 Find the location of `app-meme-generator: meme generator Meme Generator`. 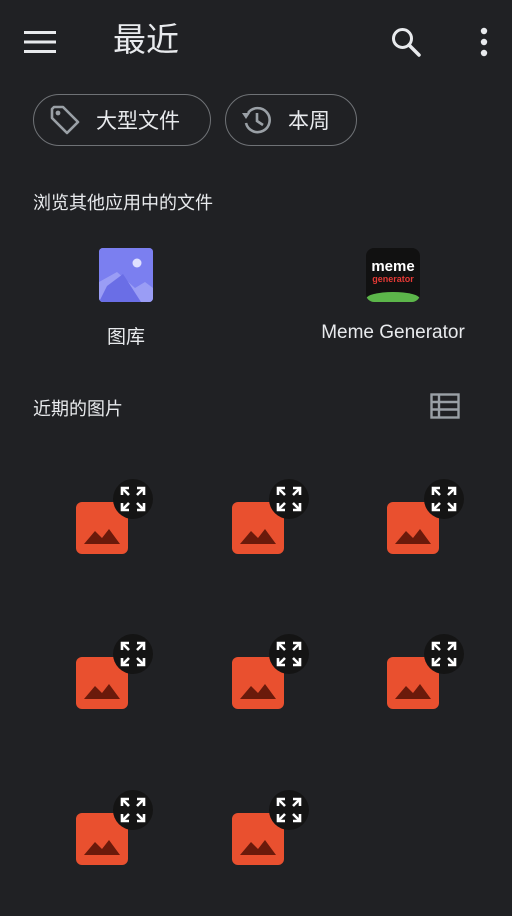

app-meme-generator: meme generator Meme Generator is located at coordinates (393, 296).